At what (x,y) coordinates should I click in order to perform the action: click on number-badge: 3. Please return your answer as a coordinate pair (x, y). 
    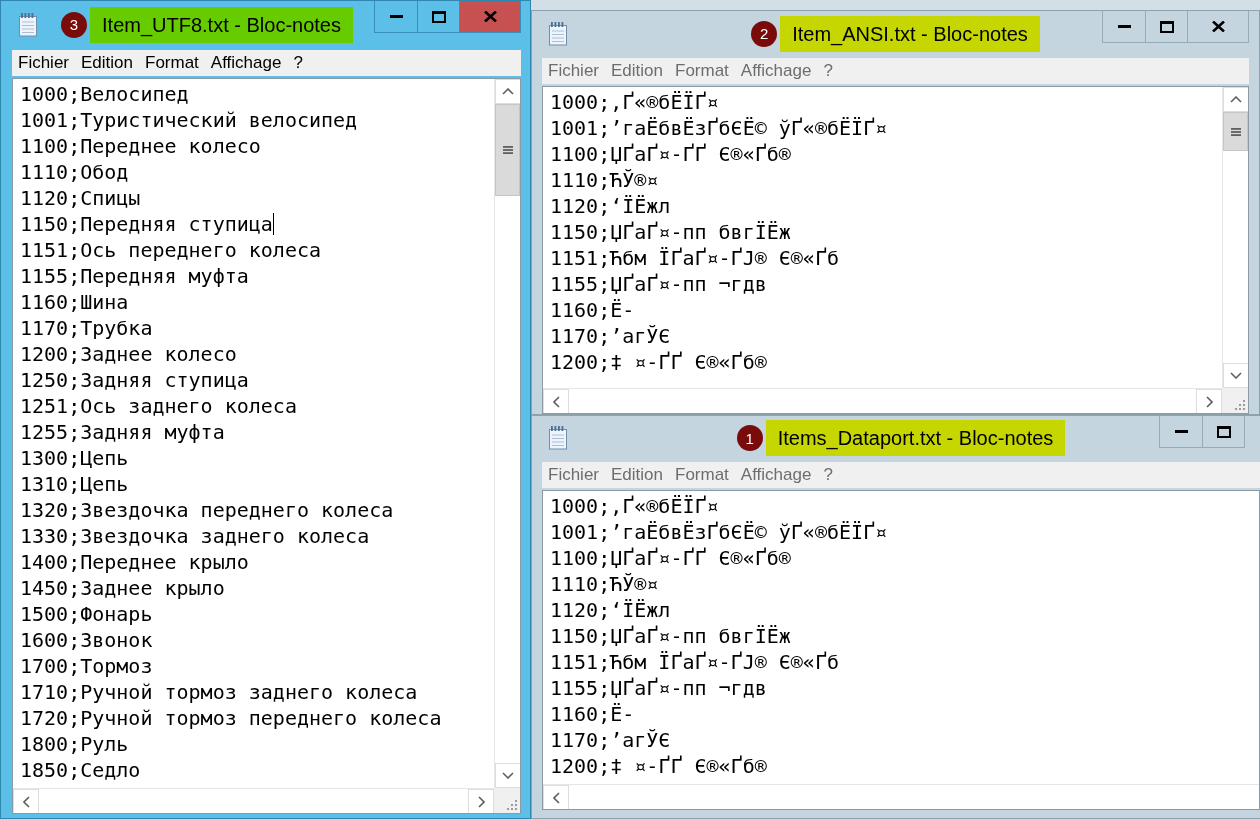
    Looking at the image, I should click on (74, 24).